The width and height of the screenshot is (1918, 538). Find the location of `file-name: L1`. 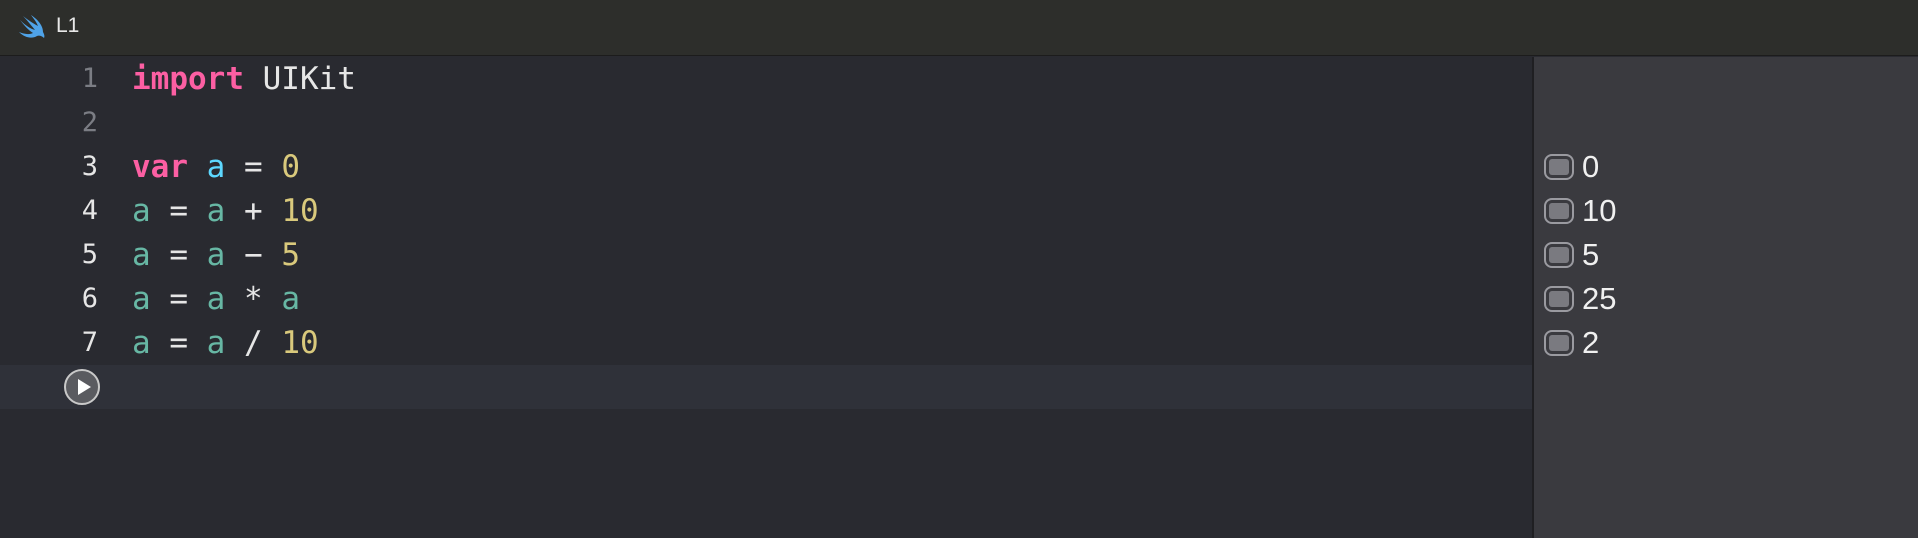

file-name: L1 is located at coordinates (67, 26).